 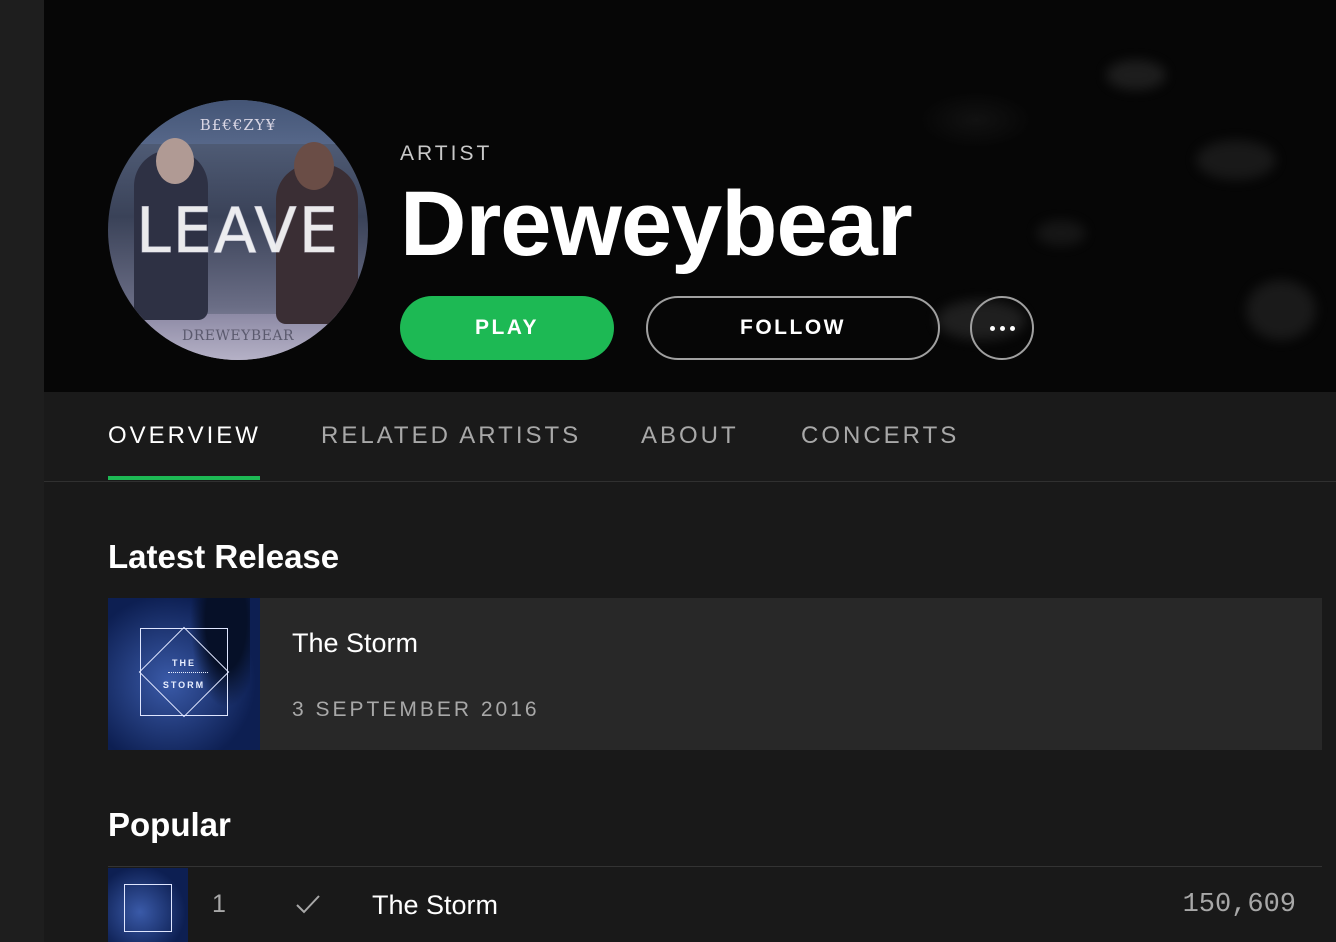 What do you see at coordinates (169, 824) in the screenshot?
I see `popular-heading: Popular` at bounding box center [169, 824].